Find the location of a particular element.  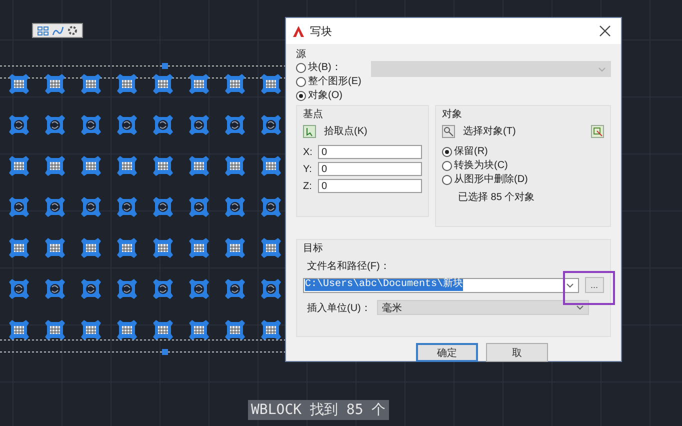

file-path-field: C:\Users\abc\Documents\新块 is located at coordinates (441, 285).